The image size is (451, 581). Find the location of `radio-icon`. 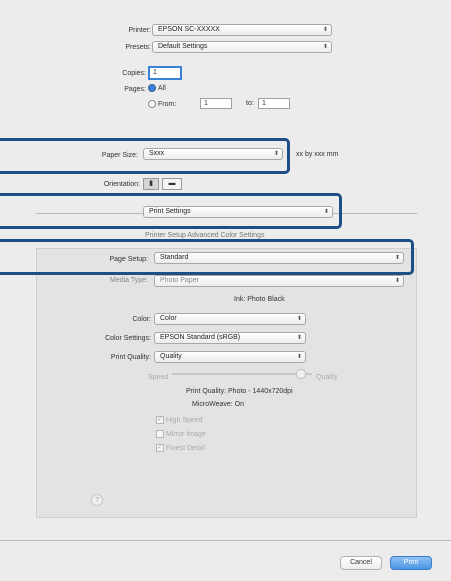

radio-icon is located at coordinates (152, 104).